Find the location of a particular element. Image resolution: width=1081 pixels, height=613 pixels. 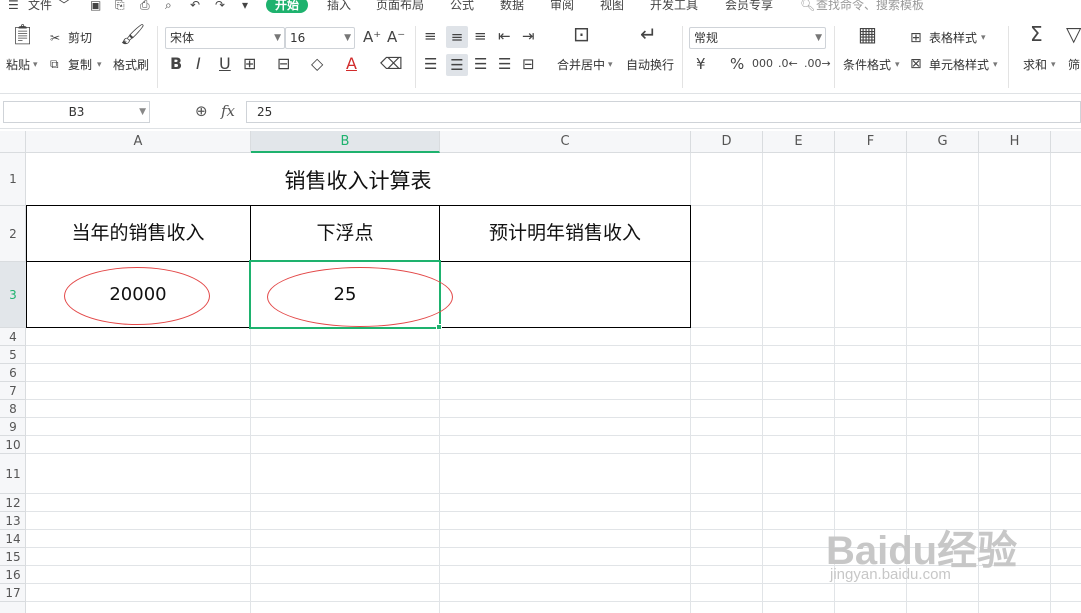

customize-toolbar-icon: ▾ is located at coordinates (245, 6).